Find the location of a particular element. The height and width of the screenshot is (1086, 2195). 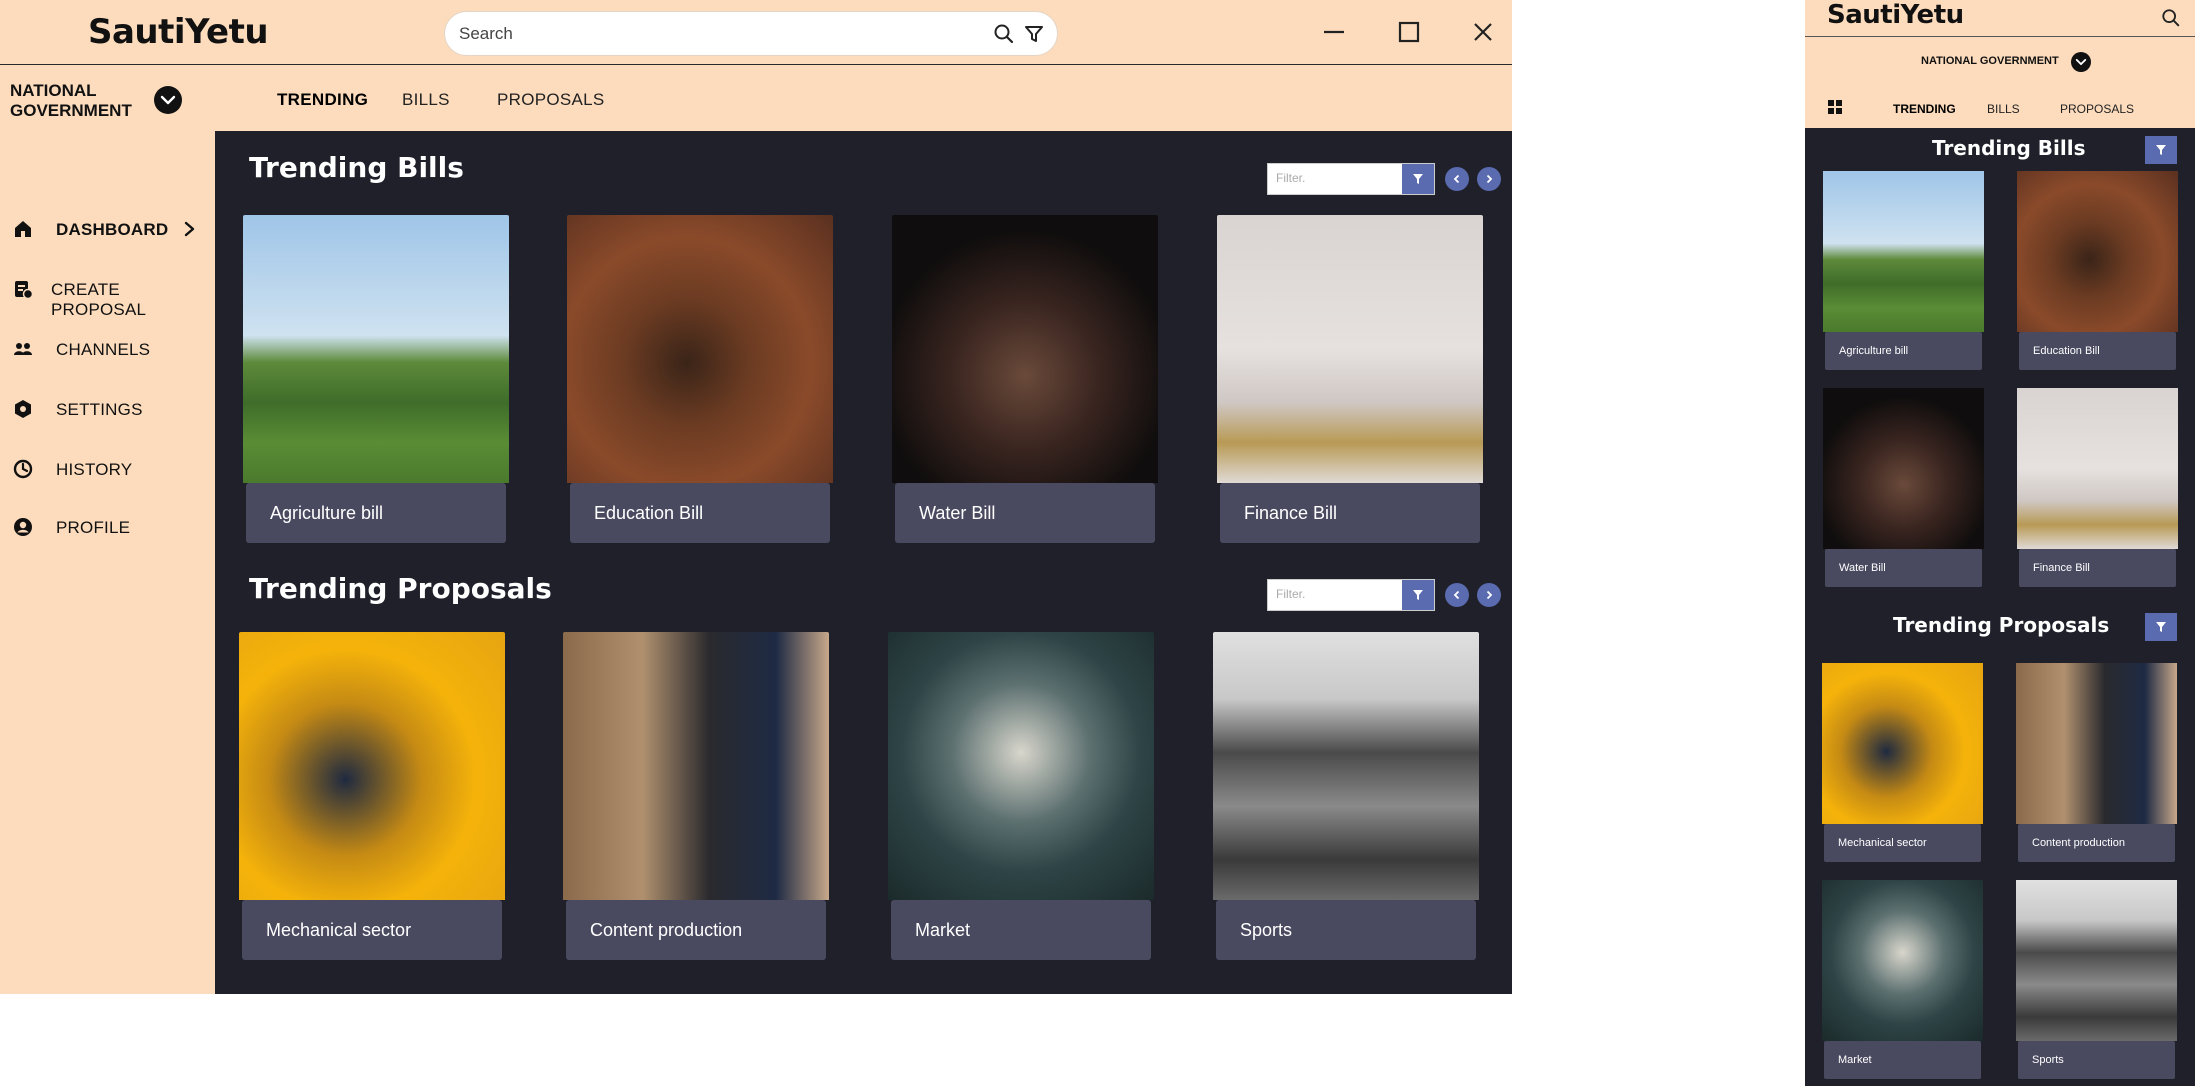

card-label: Agriculture bill is located at coordinates (327, 513).